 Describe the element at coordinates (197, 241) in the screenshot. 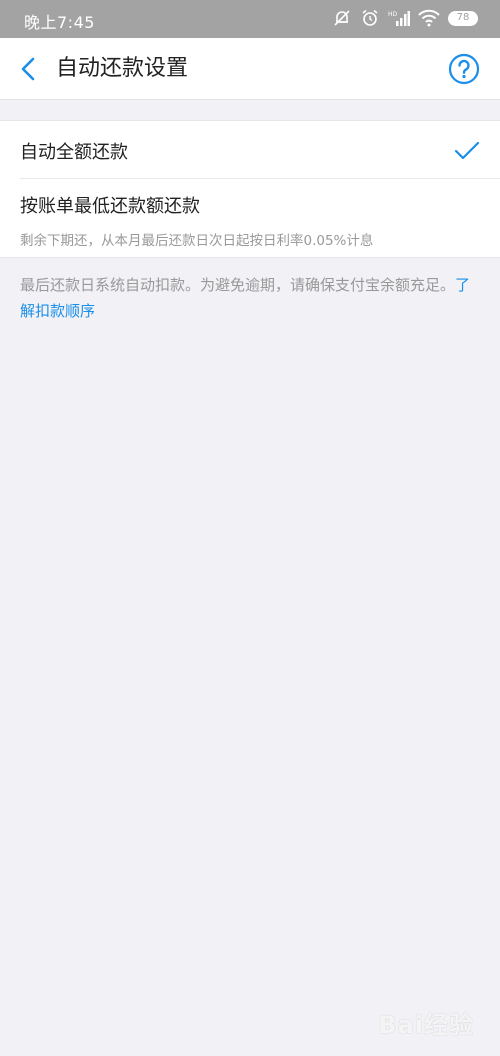

I see `option-subtext: 剩余下期还，从本月最后还款日次日起按日利率0.05%计息` at that location.